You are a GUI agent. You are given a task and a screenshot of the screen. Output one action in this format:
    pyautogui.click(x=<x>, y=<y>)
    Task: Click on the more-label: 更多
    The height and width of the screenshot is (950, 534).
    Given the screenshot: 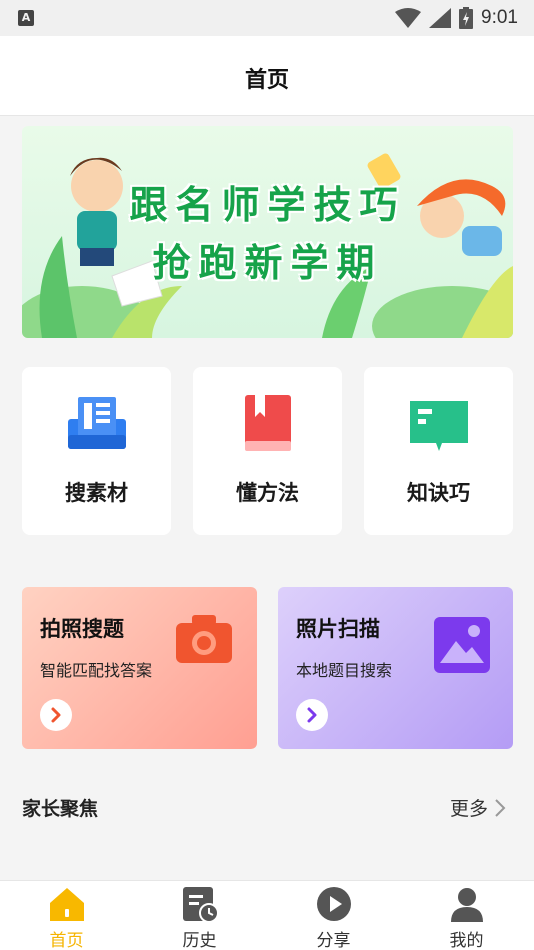 What is the action you would take?
    pyautogui.click(x=468, y=809)
    